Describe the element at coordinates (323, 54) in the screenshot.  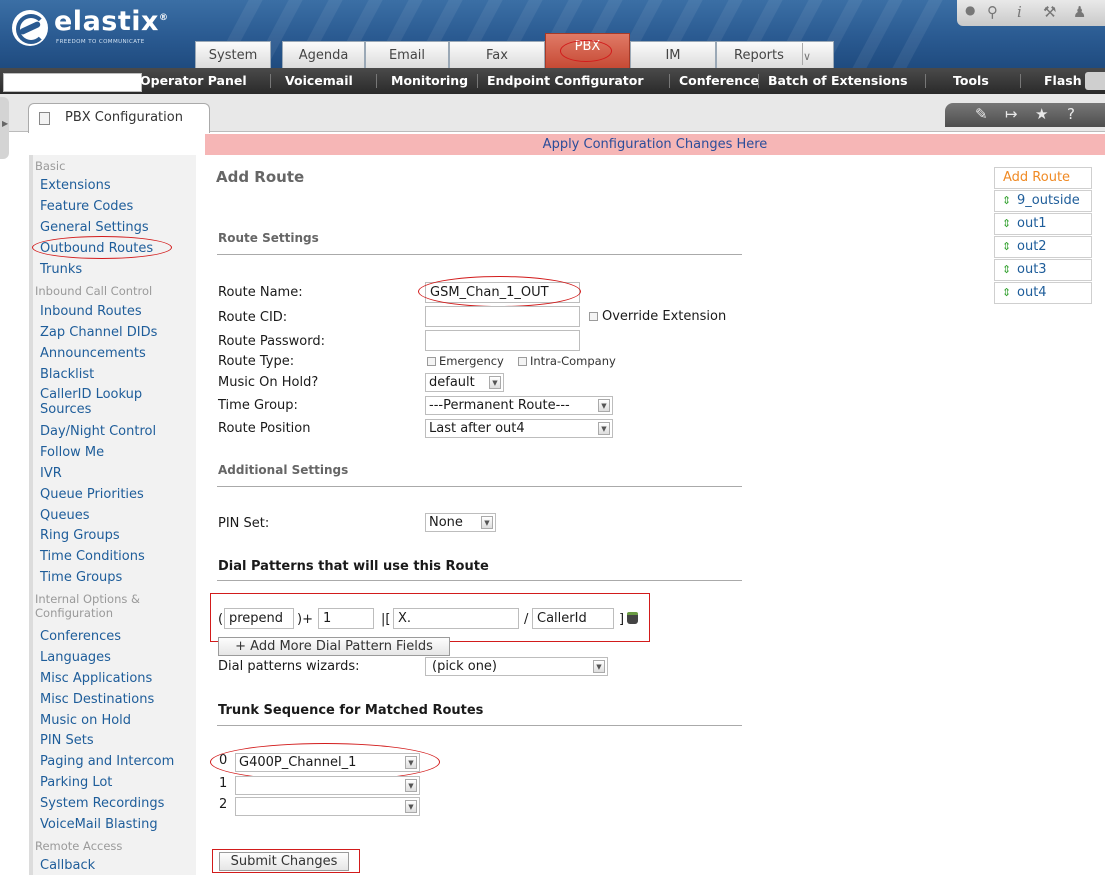
I see `tab-agenda: Agenda` at that location.